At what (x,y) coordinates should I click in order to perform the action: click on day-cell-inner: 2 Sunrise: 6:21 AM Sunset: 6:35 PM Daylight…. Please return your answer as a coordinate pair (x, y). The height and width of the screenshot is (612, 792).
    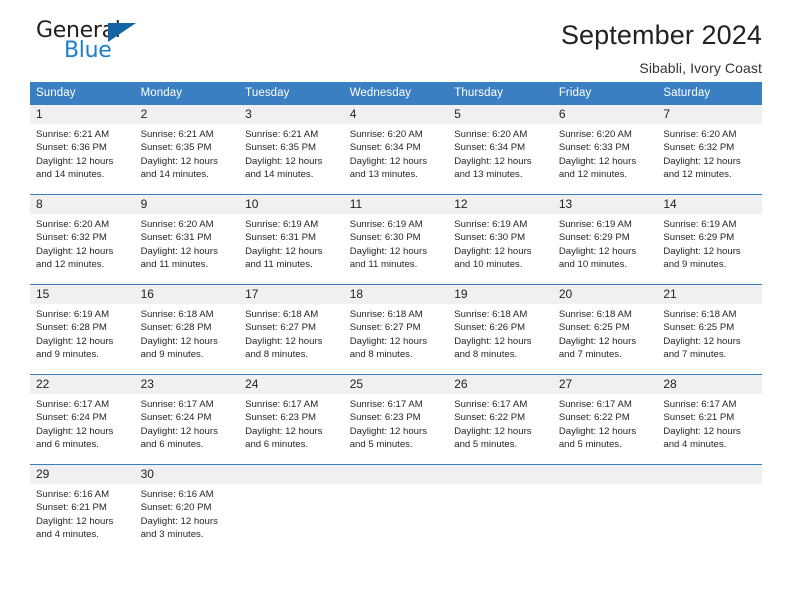
    Looking at the image, I should click on (187, 149).